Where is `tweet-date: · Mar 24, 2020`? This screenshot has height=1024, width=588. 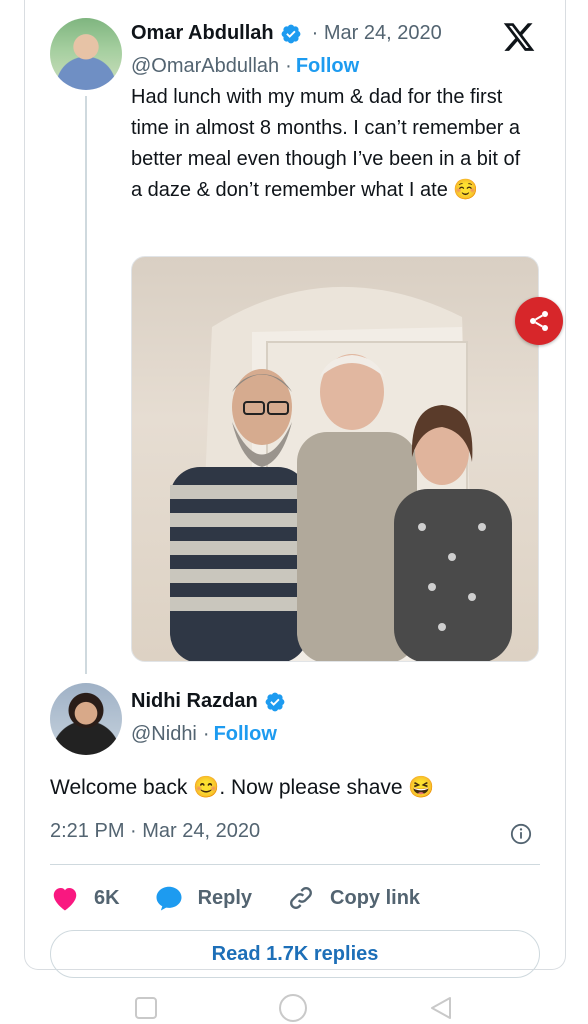 tweet-date: · Mar 24, 2020 is located at coordinates (377, 33).